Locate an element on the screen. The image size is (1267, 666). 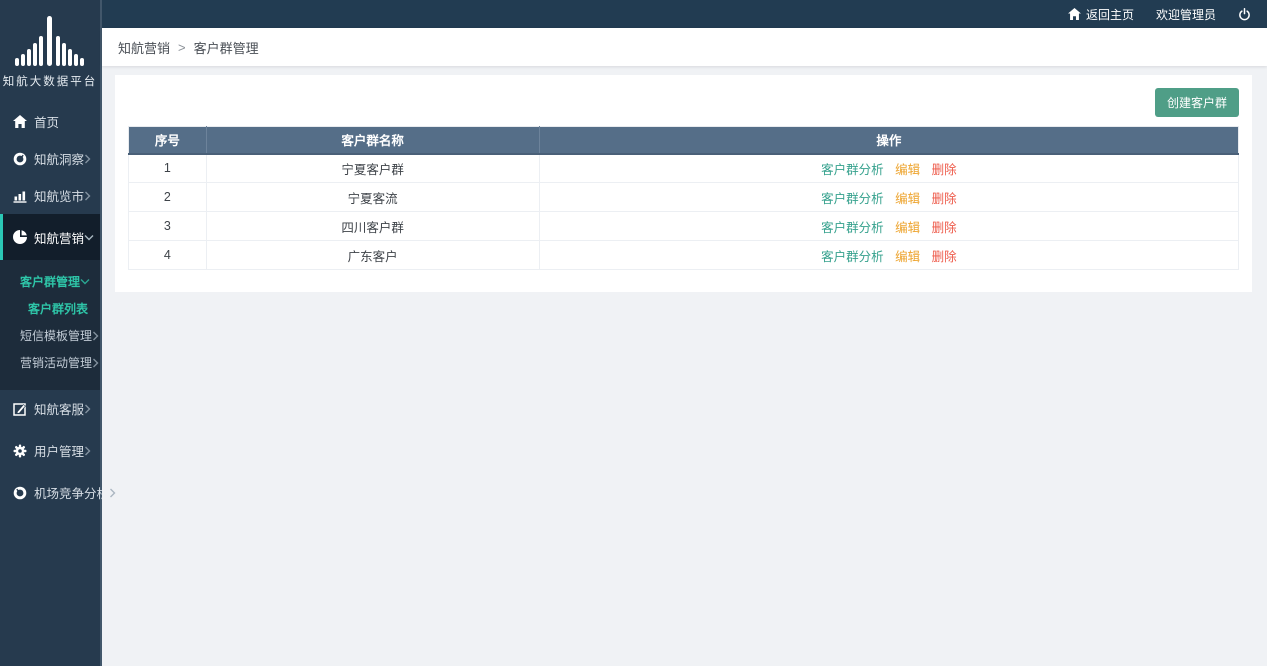
pie-chart-icon is located at coordinates (19, 237).